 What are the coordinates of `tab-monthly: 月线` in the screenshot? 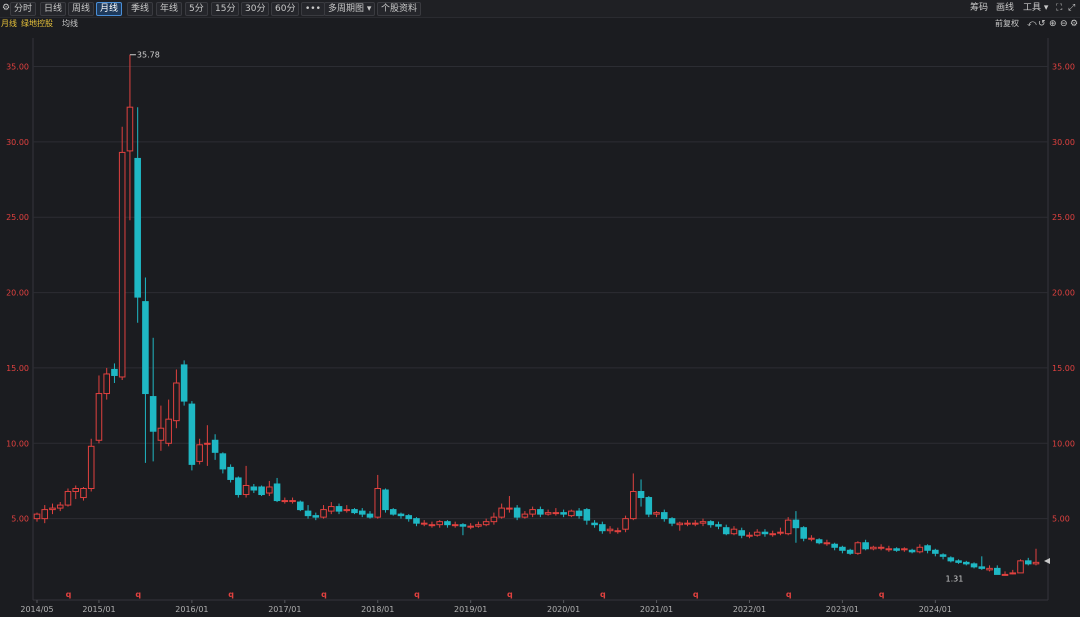 It's located at (109, 9).